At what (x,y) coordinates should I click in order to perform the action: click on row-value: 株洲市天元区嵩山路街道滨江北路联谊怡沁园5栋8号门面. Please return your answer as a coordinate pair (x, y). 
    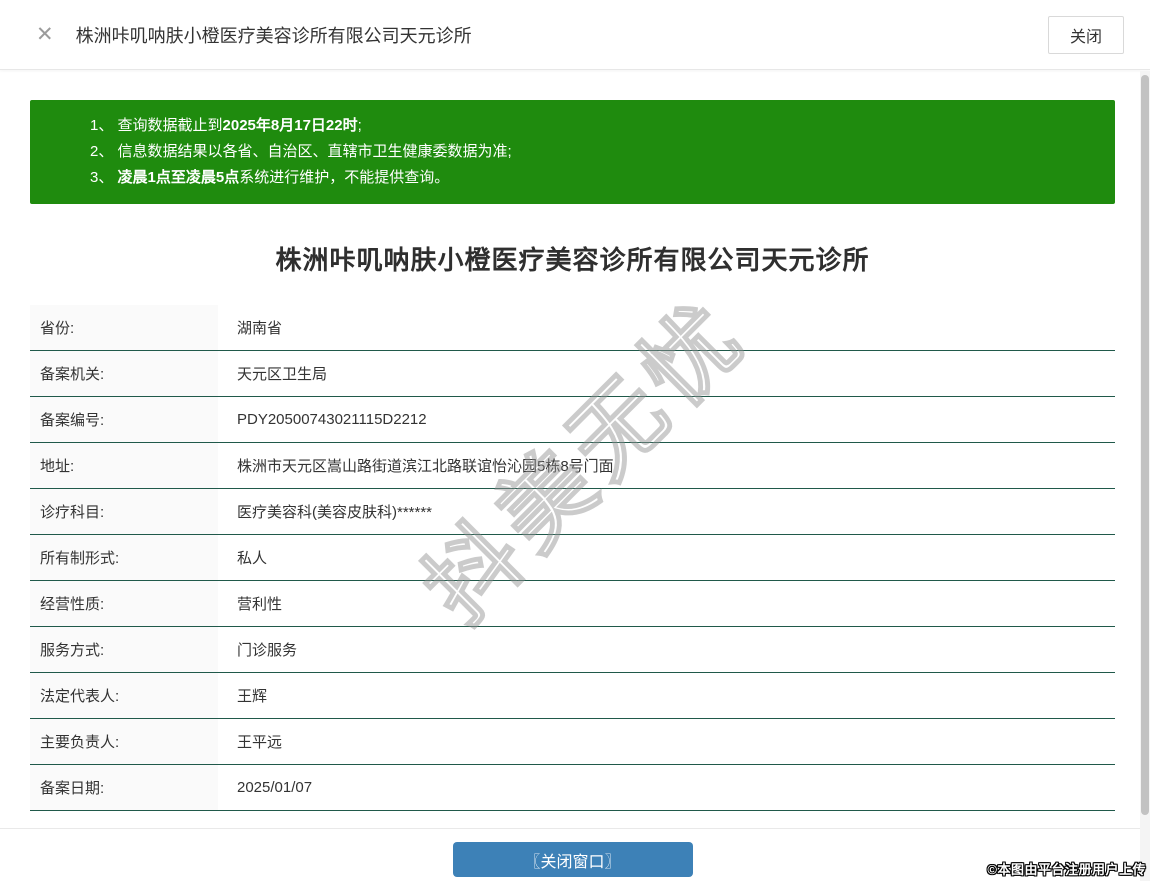
    Looking at the image, I should click on (425, 466).